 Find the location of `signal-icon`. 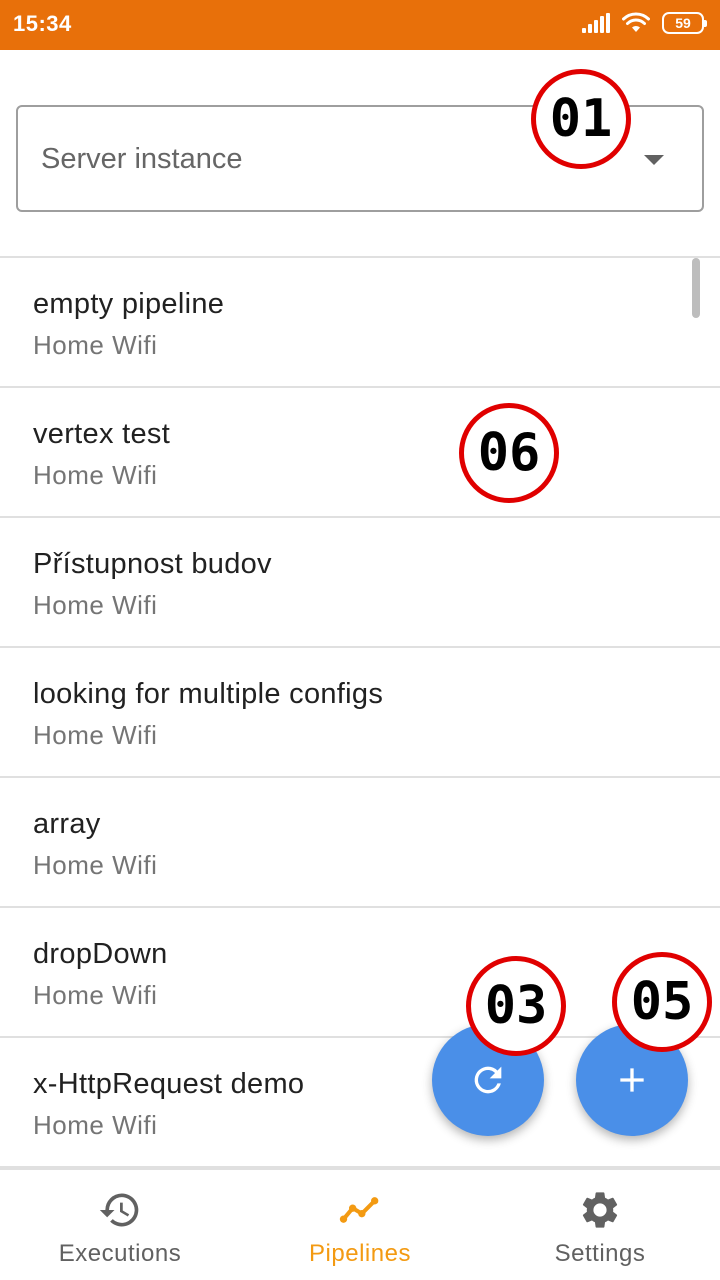

signal-icon is located at coordinates (596, 23).